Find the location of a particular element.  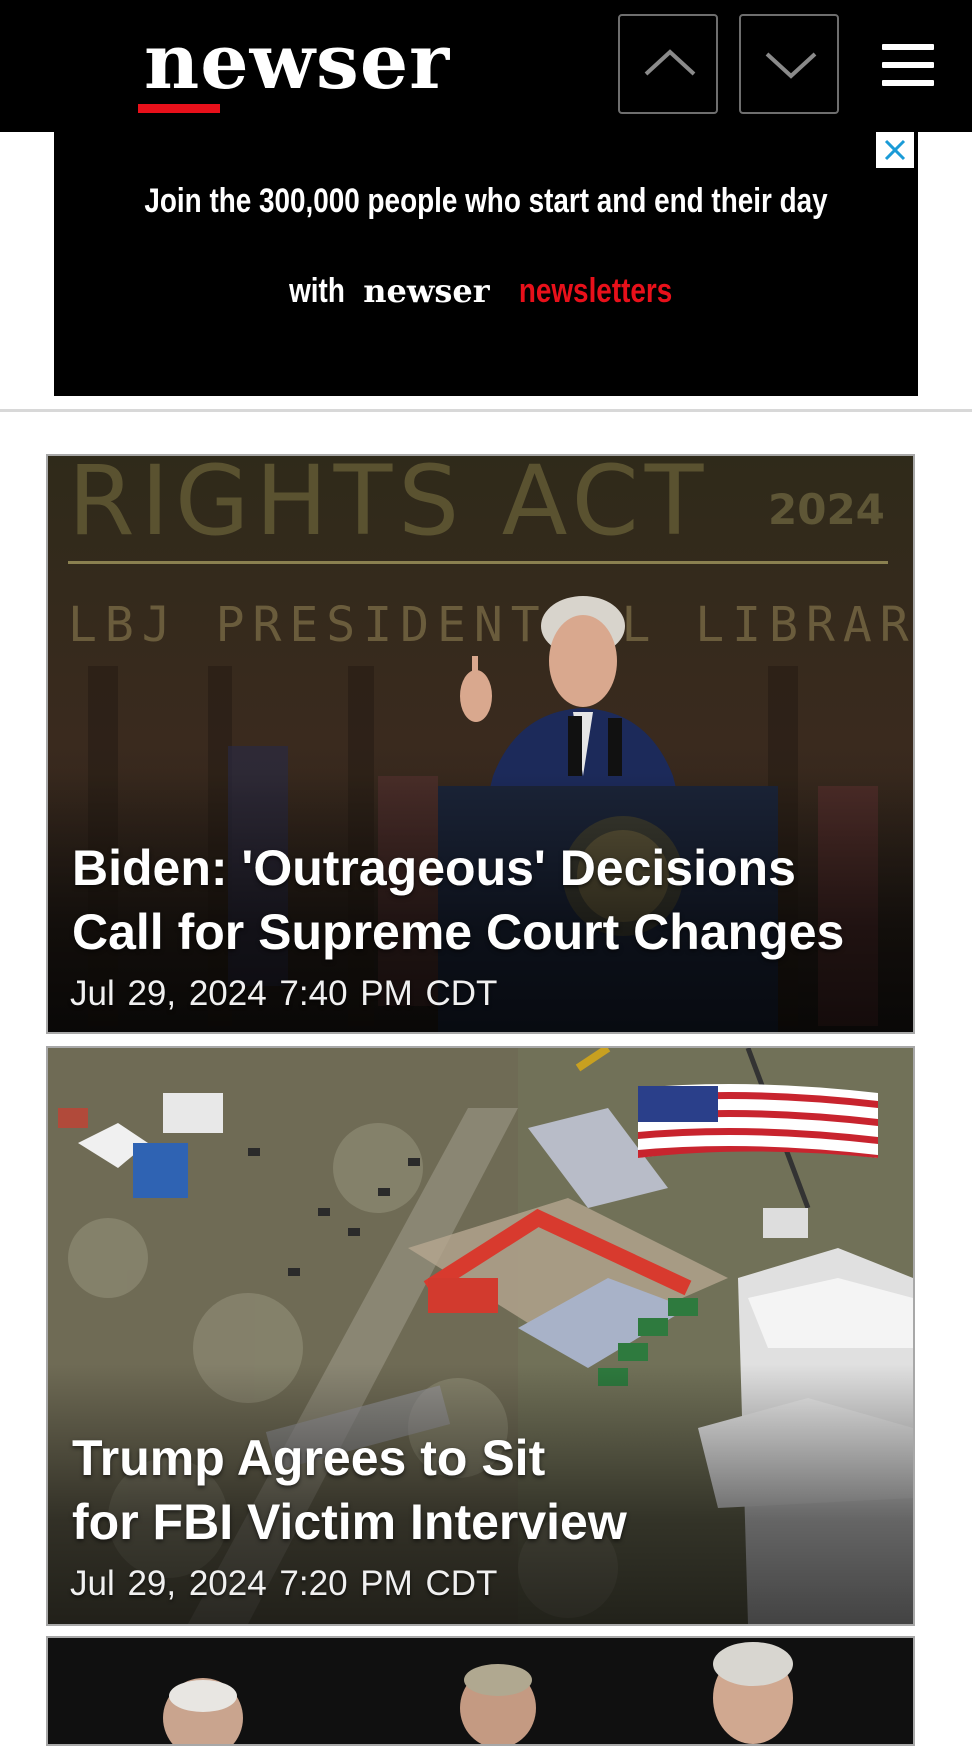

next-story-button is located at coordinates (789, 64).